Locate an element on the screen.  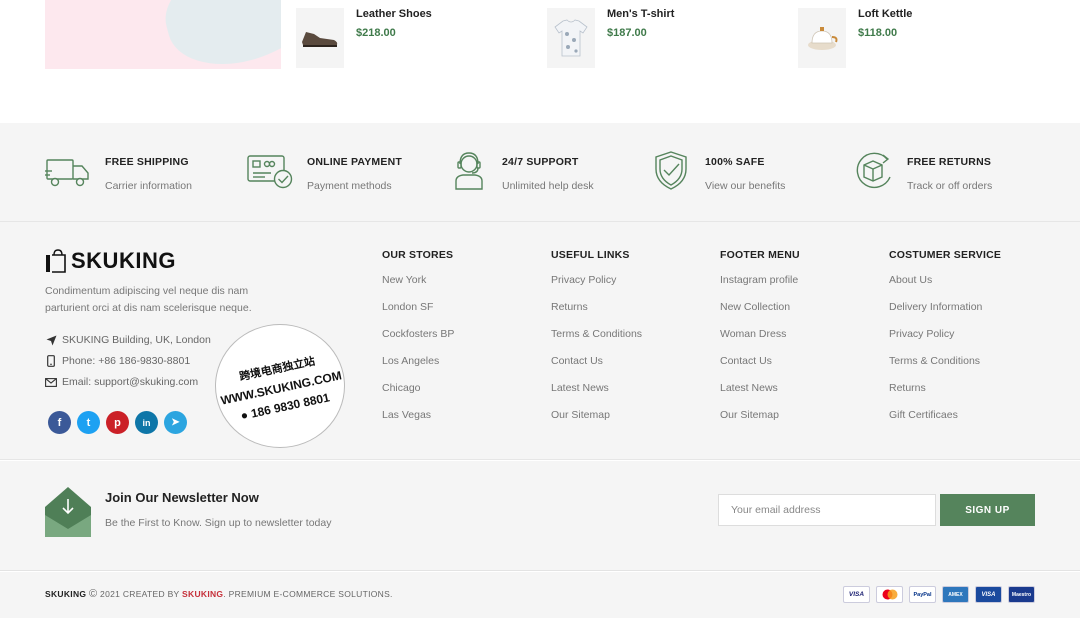
site-logo: SKUKING is located at coordinates (110, 261).